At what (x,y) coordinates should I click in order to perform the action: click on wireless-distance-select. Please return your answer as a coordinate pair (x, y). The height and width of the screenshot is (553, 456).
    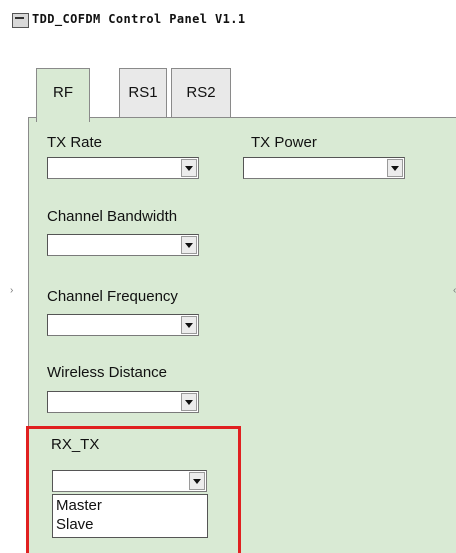
    Looking at the image, I should click on (123, 402).